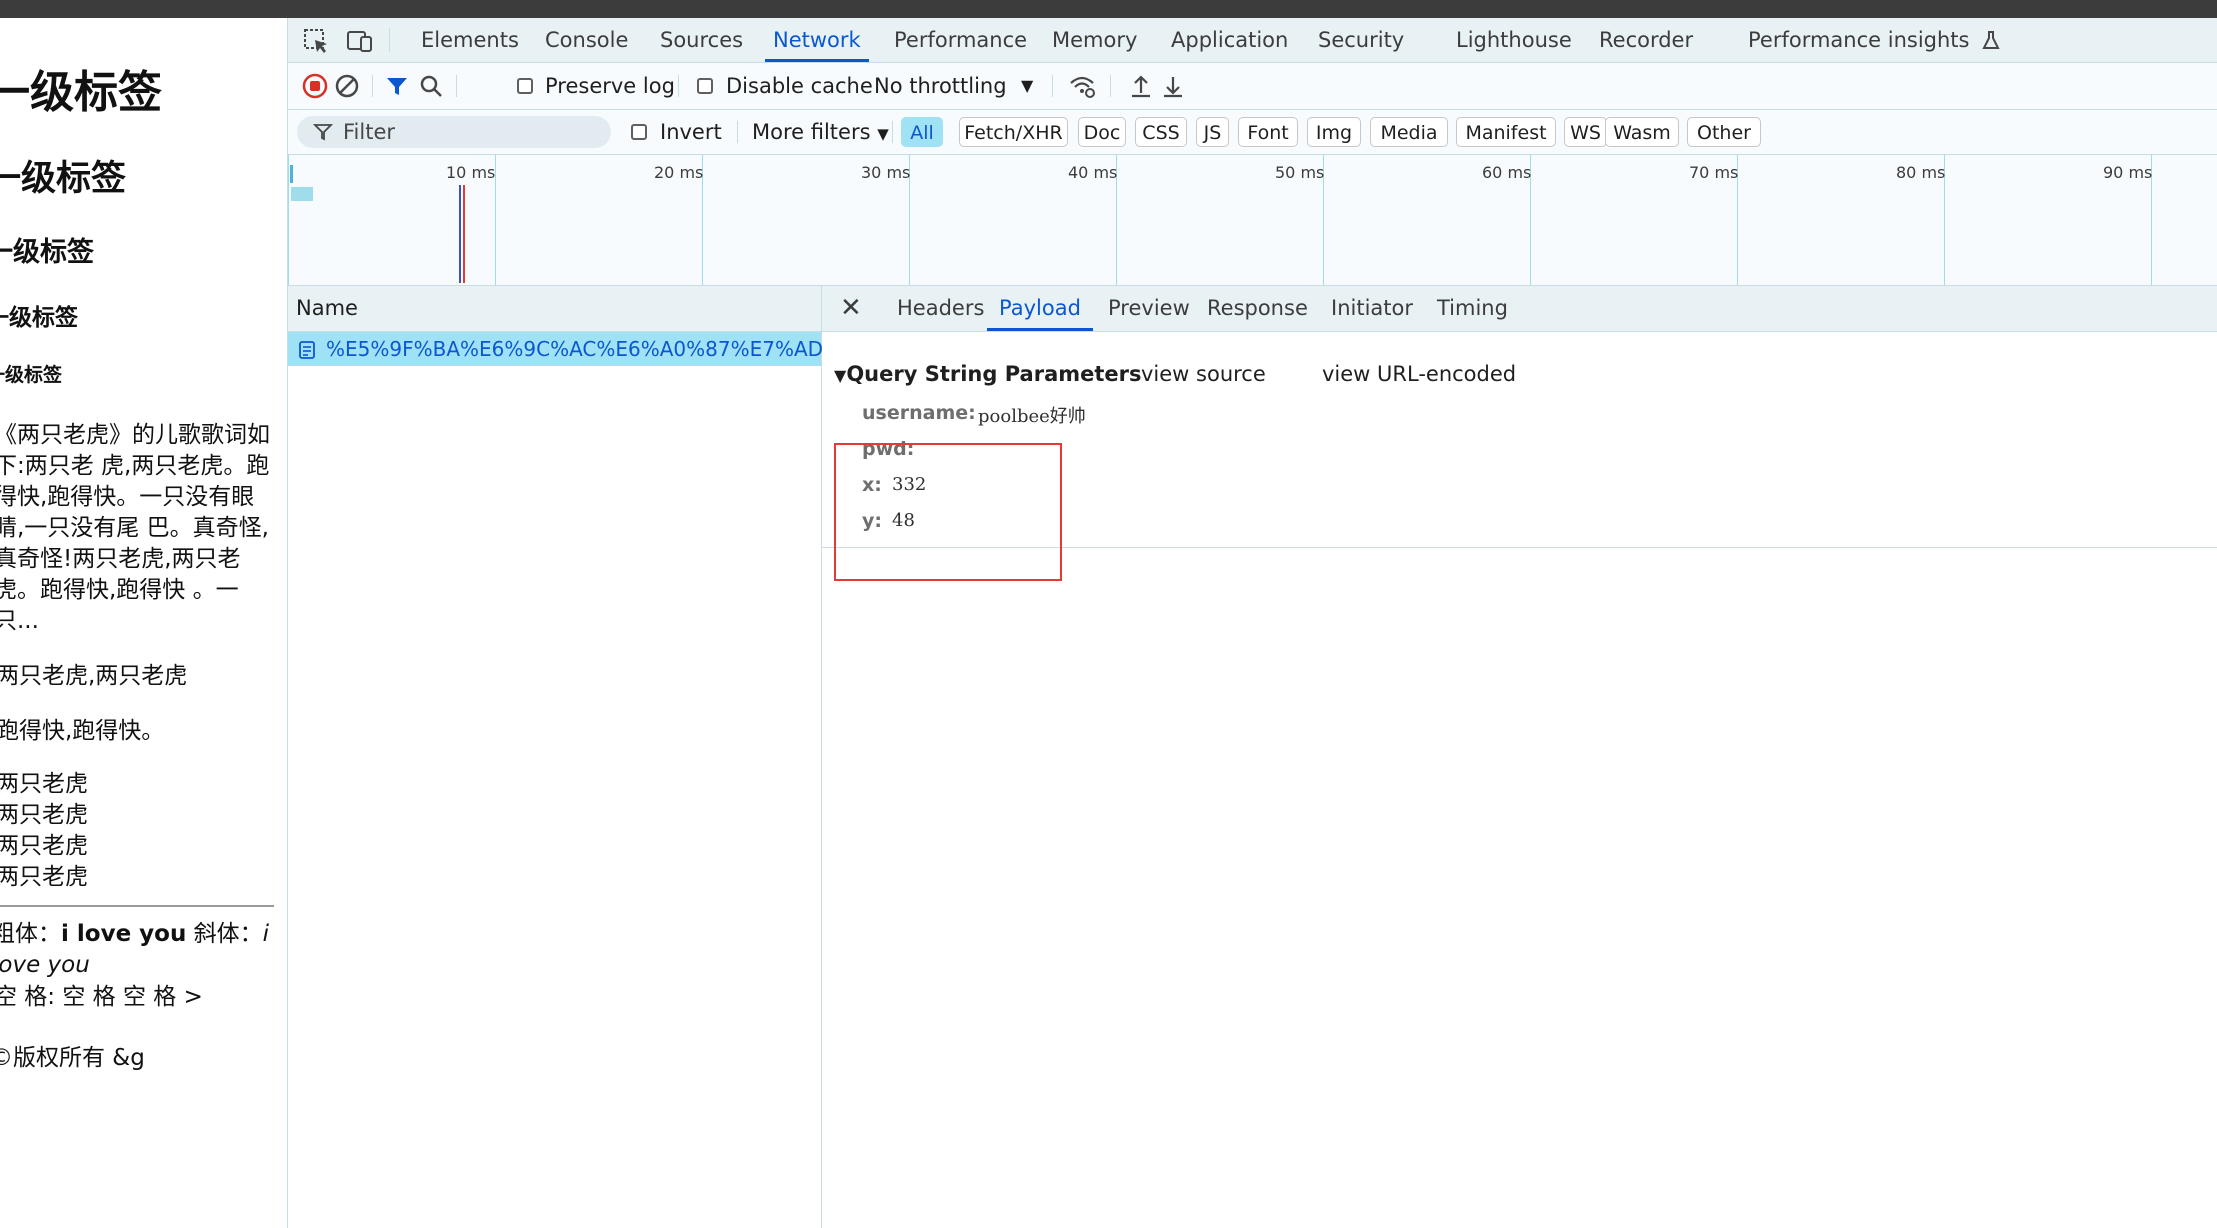 This screenshot has width=2217, height=1228. I want to click on triangle-down-icon: ▼, so click(840, 375).